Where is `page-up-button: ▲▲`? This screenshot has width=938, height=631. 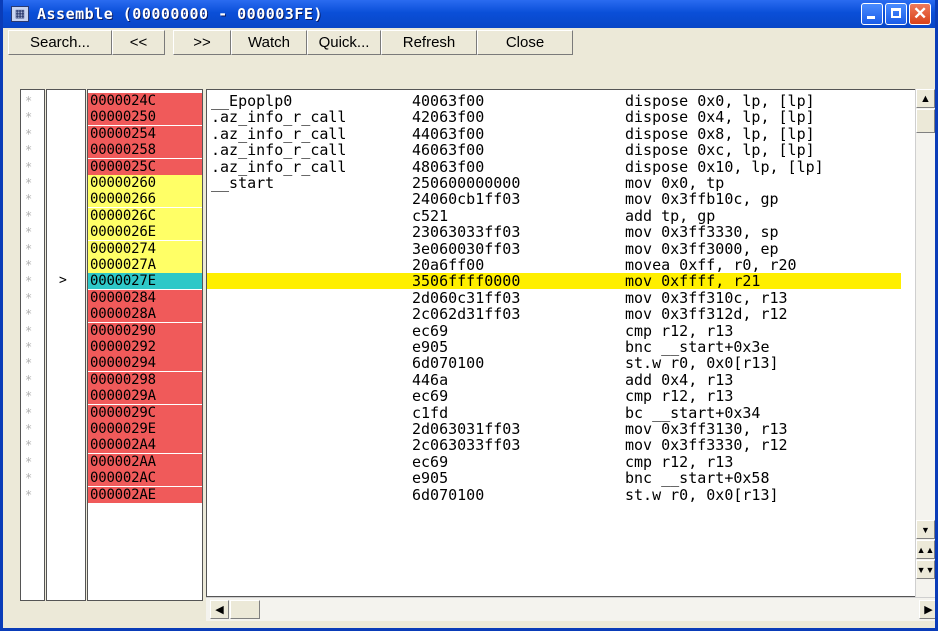 page-up-button: ▲▲ is located at coordinates (925, 549).